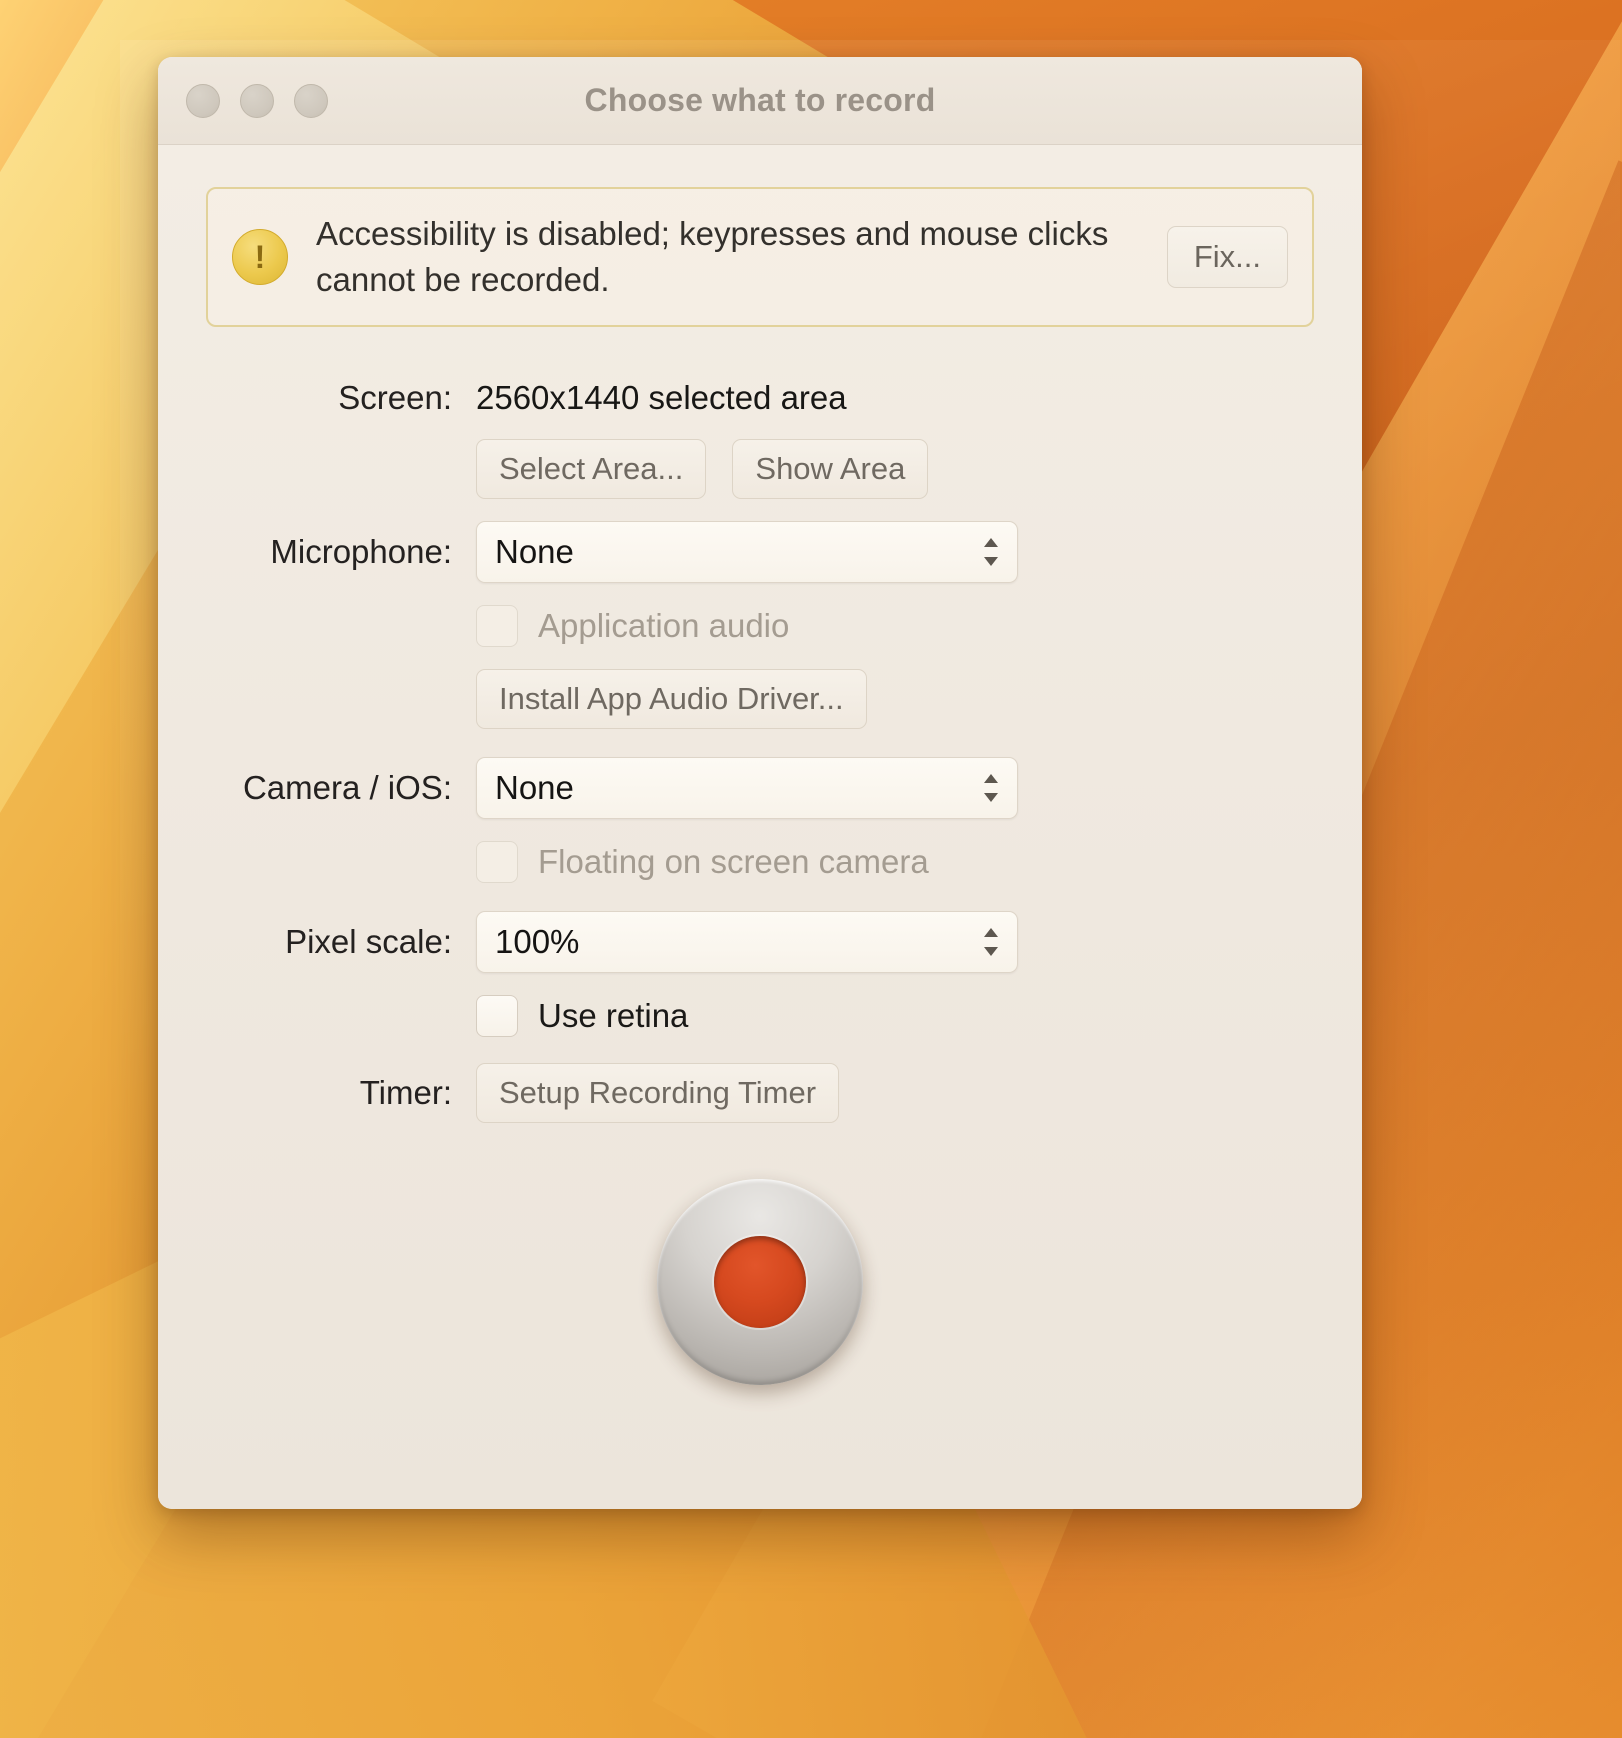 This screenshot has height=1738, width=1622. I want to click on application-audio-box, so click(497, 626).